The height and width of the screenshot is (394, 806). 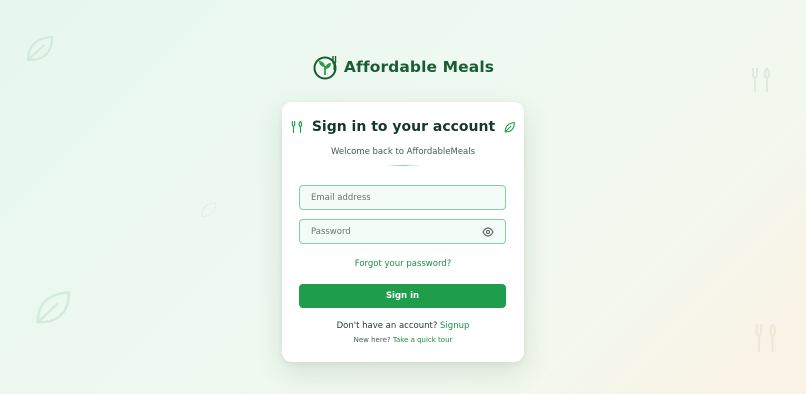 What do you see at coordinates (325, 68) in the screenshot?
I see `plate-fork-leaf-icon` at bounding box center [325, 68].